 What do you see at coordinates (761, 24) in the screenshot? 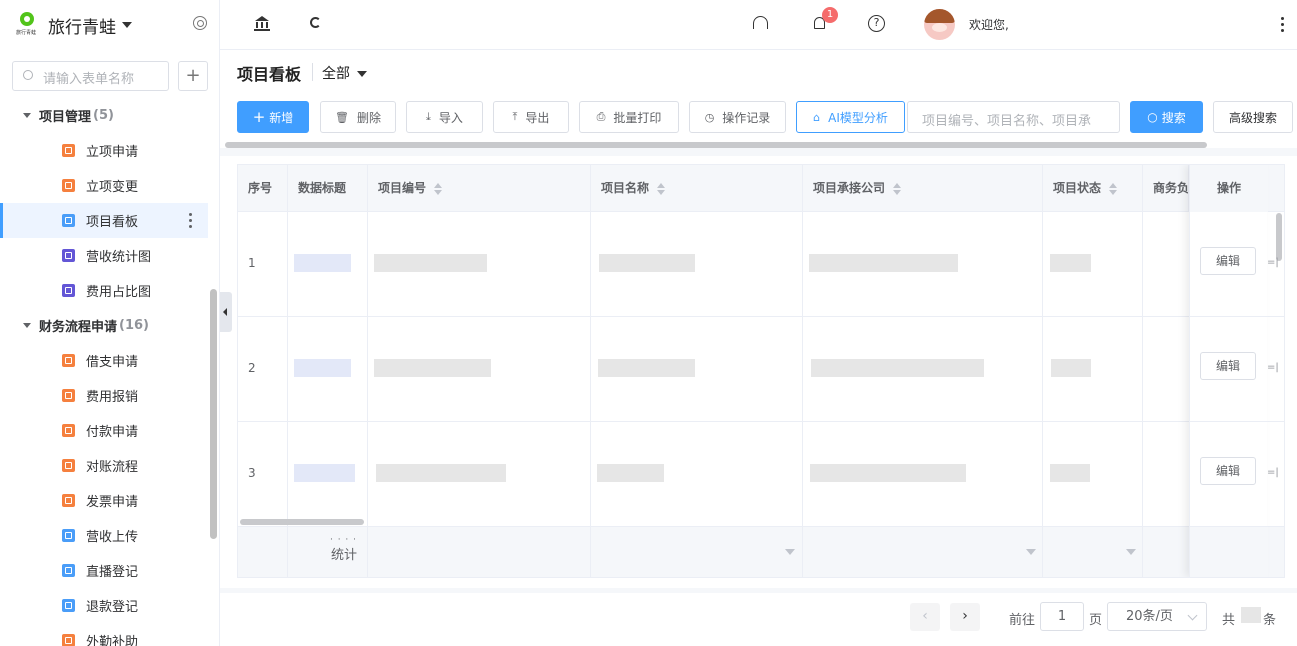
I see `headset-icon` at bounding box center [761, 24].